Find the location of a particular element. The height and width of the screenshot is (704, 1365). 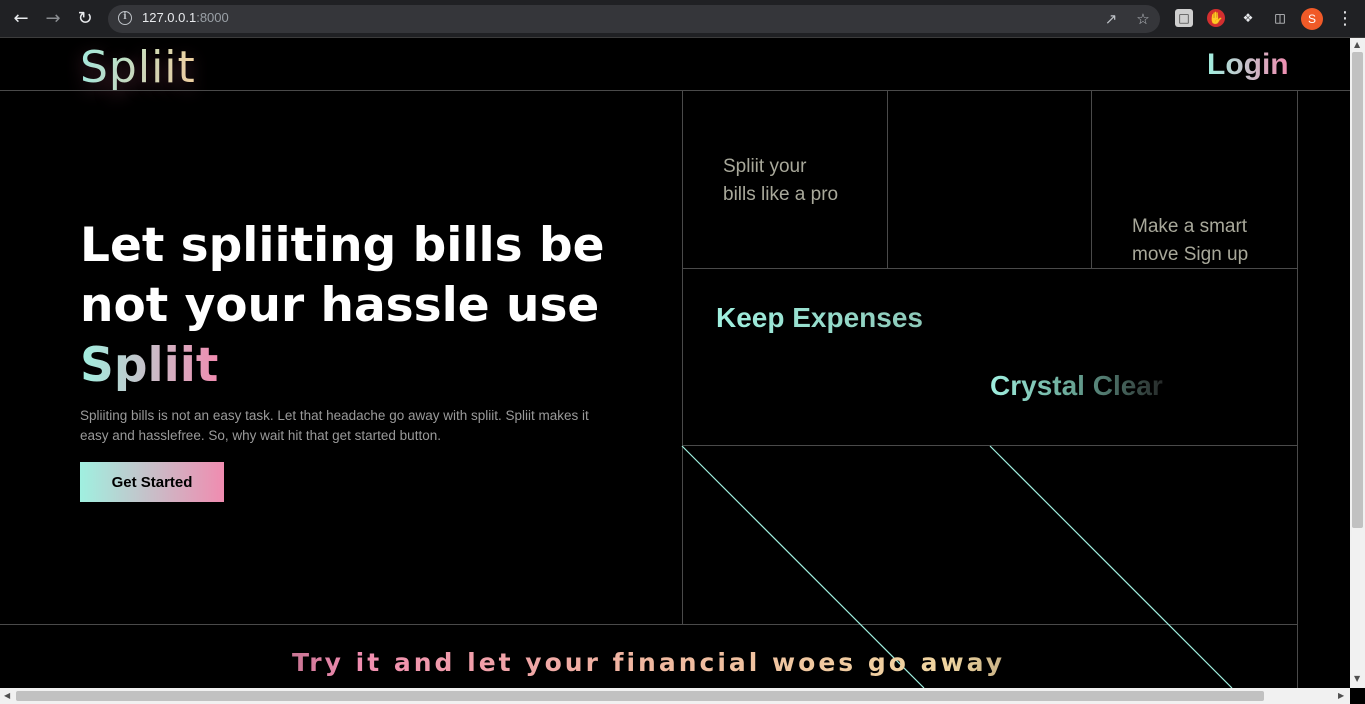

headline-line-2: not your hassle use is located at coordinates (340, 305).